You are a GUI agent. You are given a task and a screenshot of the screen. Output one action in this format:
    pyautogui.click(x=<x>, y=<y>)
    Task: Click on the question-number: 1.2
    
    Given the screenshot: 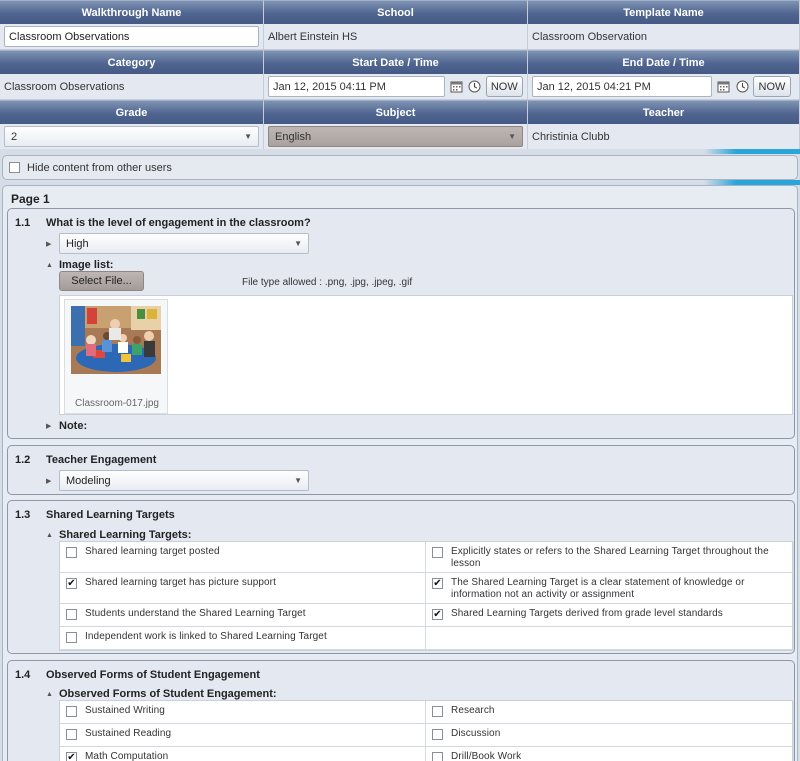 What is the action you would take?
    pyautogui.click(x=23, y=460)
    